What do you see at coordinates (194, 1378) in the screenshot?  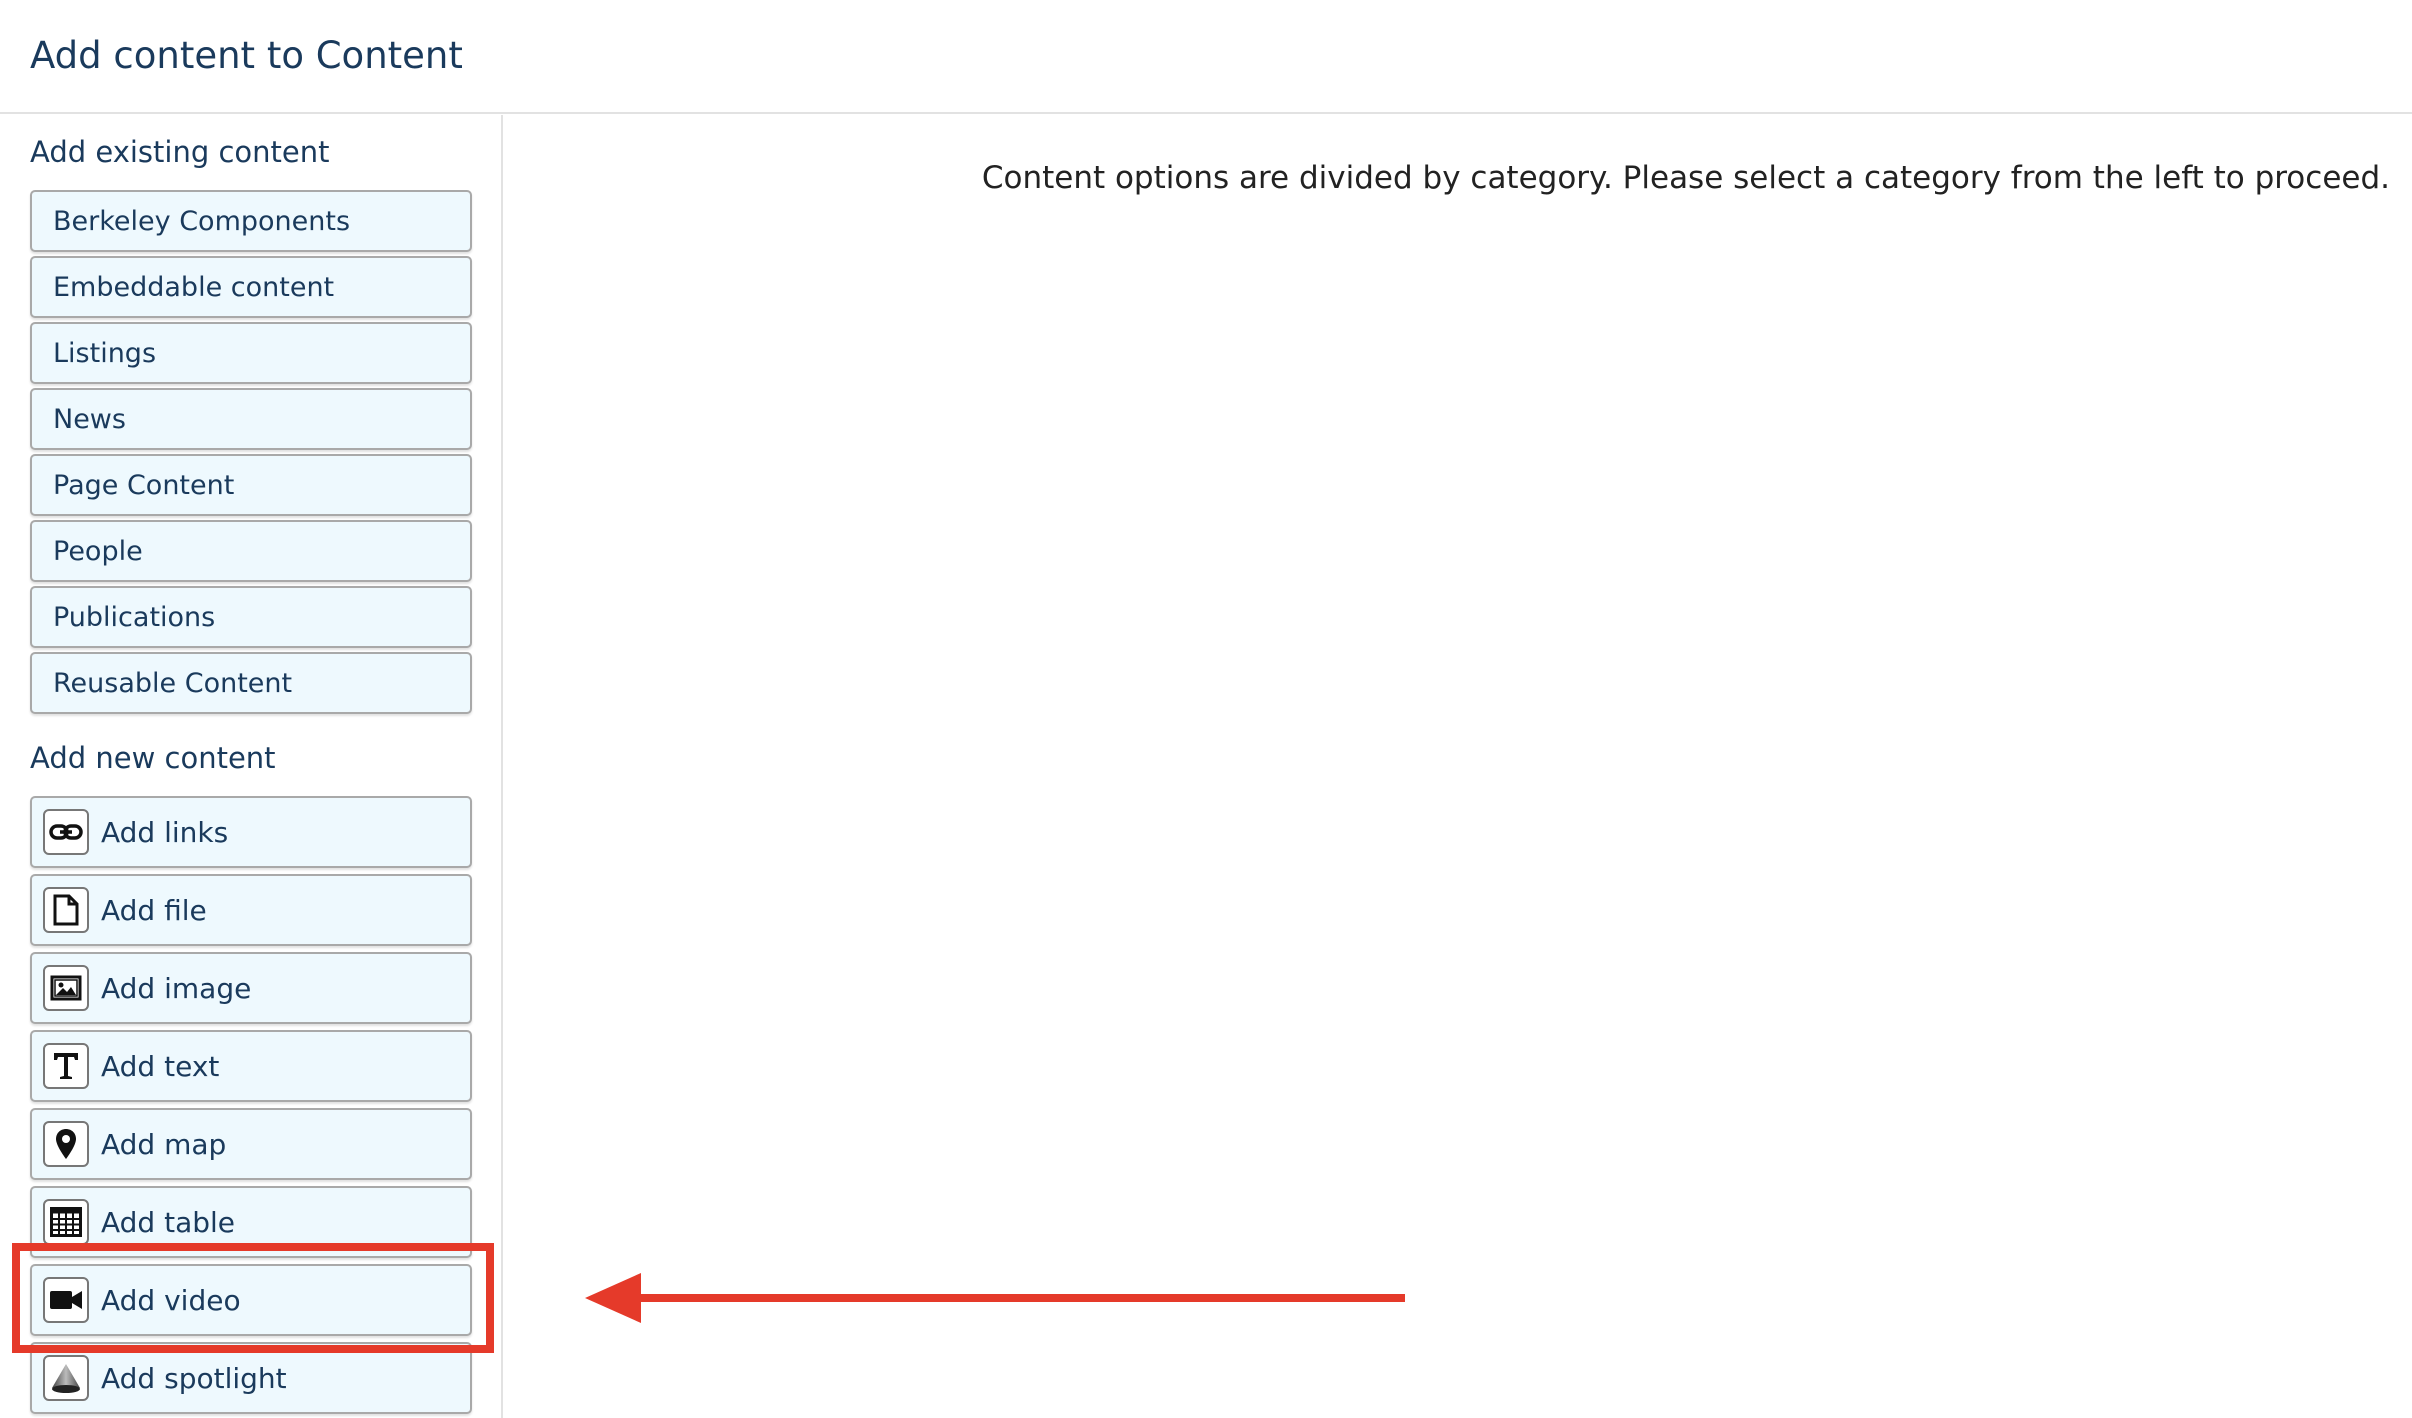 I see `add-spotlight-label: Add spotlight` at bounding box center [194, 1378].